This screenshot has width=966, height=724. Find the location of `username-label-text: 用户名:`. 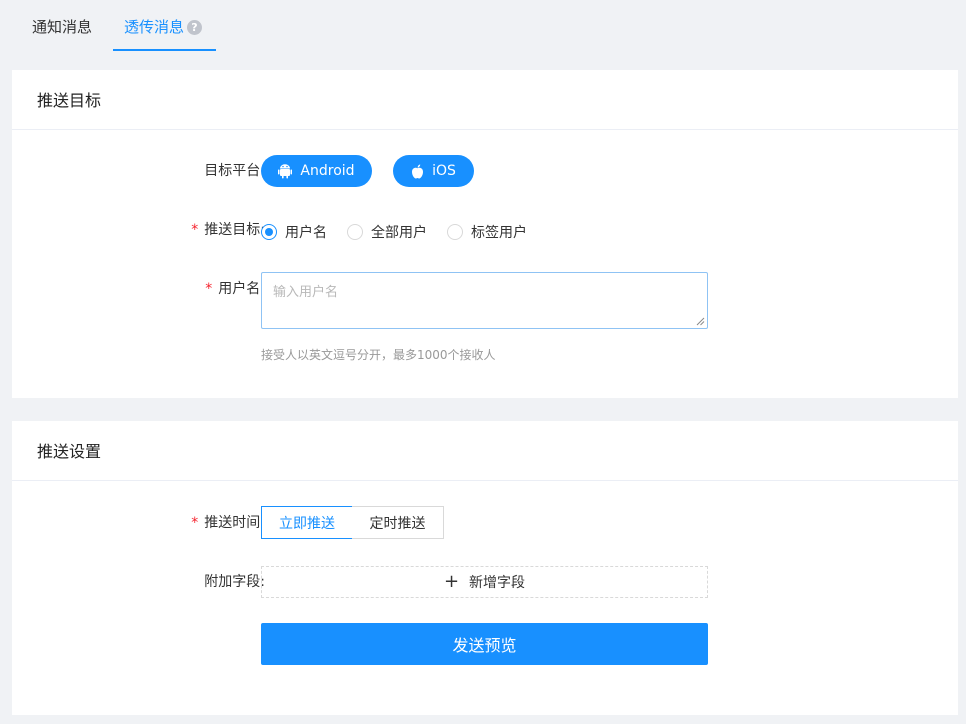

username-label-text: 用户名: is located at coordinates (241, 289).